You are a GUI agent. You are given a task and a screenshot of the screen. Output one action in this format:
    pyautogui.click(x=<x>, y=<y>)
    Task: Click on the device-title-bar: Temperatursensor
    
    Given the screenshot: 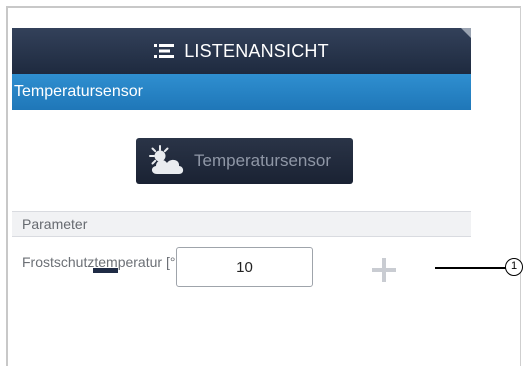 What is the action you would take?
    pyautogui.click(x=241, y=92)
    